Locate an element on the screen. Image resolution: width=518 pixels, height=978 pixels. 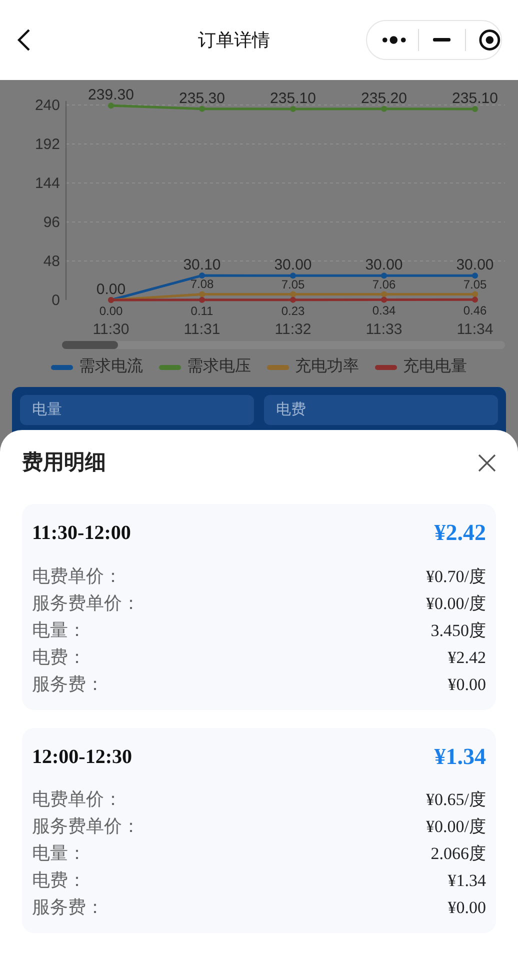
period-total: ¥1.34 is located at coordinates (460, 756).